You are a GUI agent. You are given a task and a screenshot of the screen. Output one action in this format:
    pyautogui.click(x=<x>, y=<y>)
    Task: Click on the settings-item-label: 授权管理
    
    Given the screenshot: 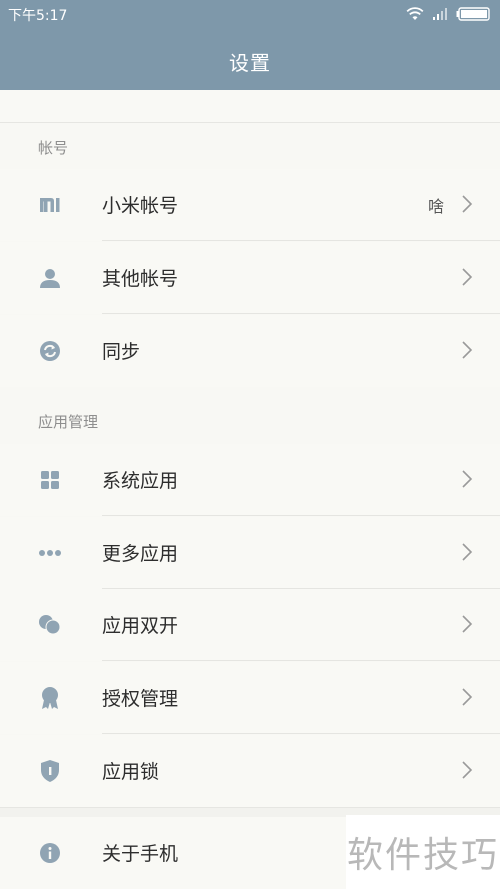 What is the action you would take?
    pyautogui.click(x=140, y=699)
    